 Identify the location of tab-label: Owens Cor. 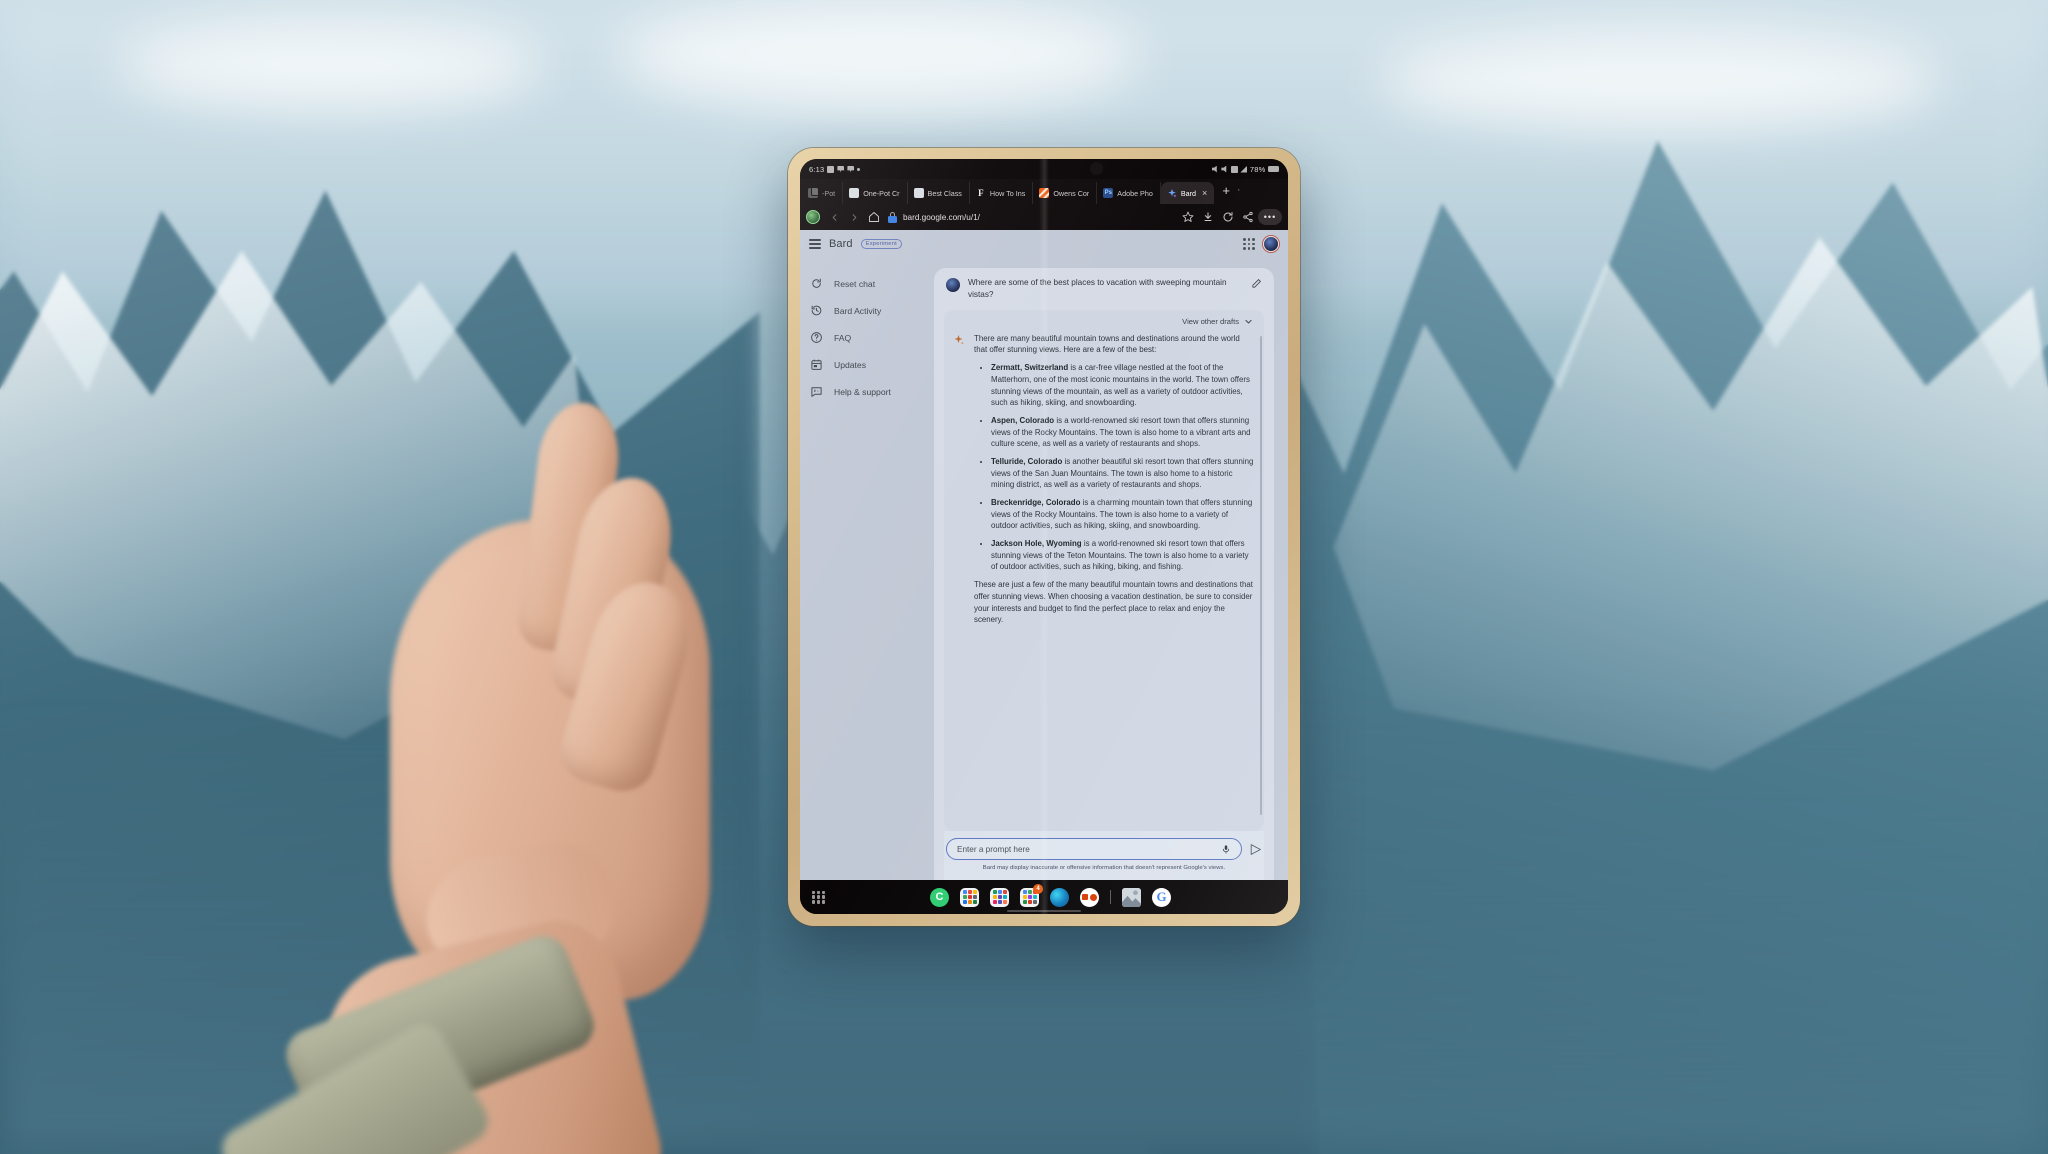
(1071, 193).